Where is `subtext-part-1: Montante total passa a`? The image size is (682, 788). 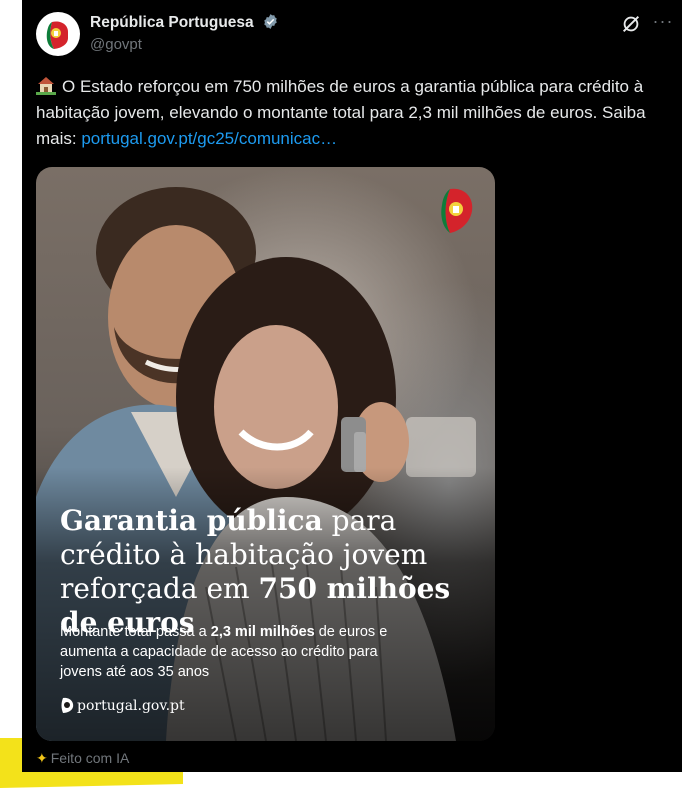 subtext-part-1: Montante total passa a is located at coordinates (135, 632).